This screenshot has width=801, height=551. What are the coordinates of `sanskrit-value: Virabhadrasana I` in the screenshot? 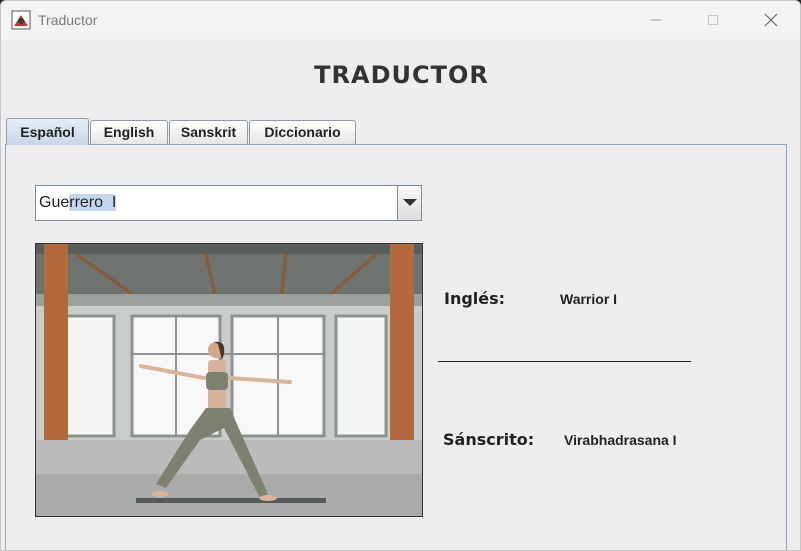 It's located at (620, 440).